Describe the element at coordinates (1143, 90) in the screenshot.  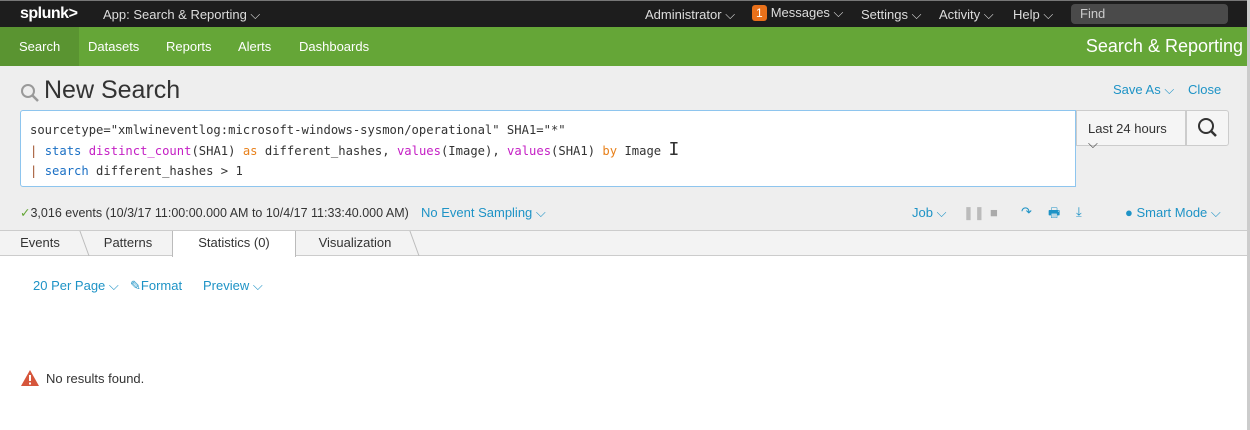
I see `save-as-menu: Save As ⌵` at that location.